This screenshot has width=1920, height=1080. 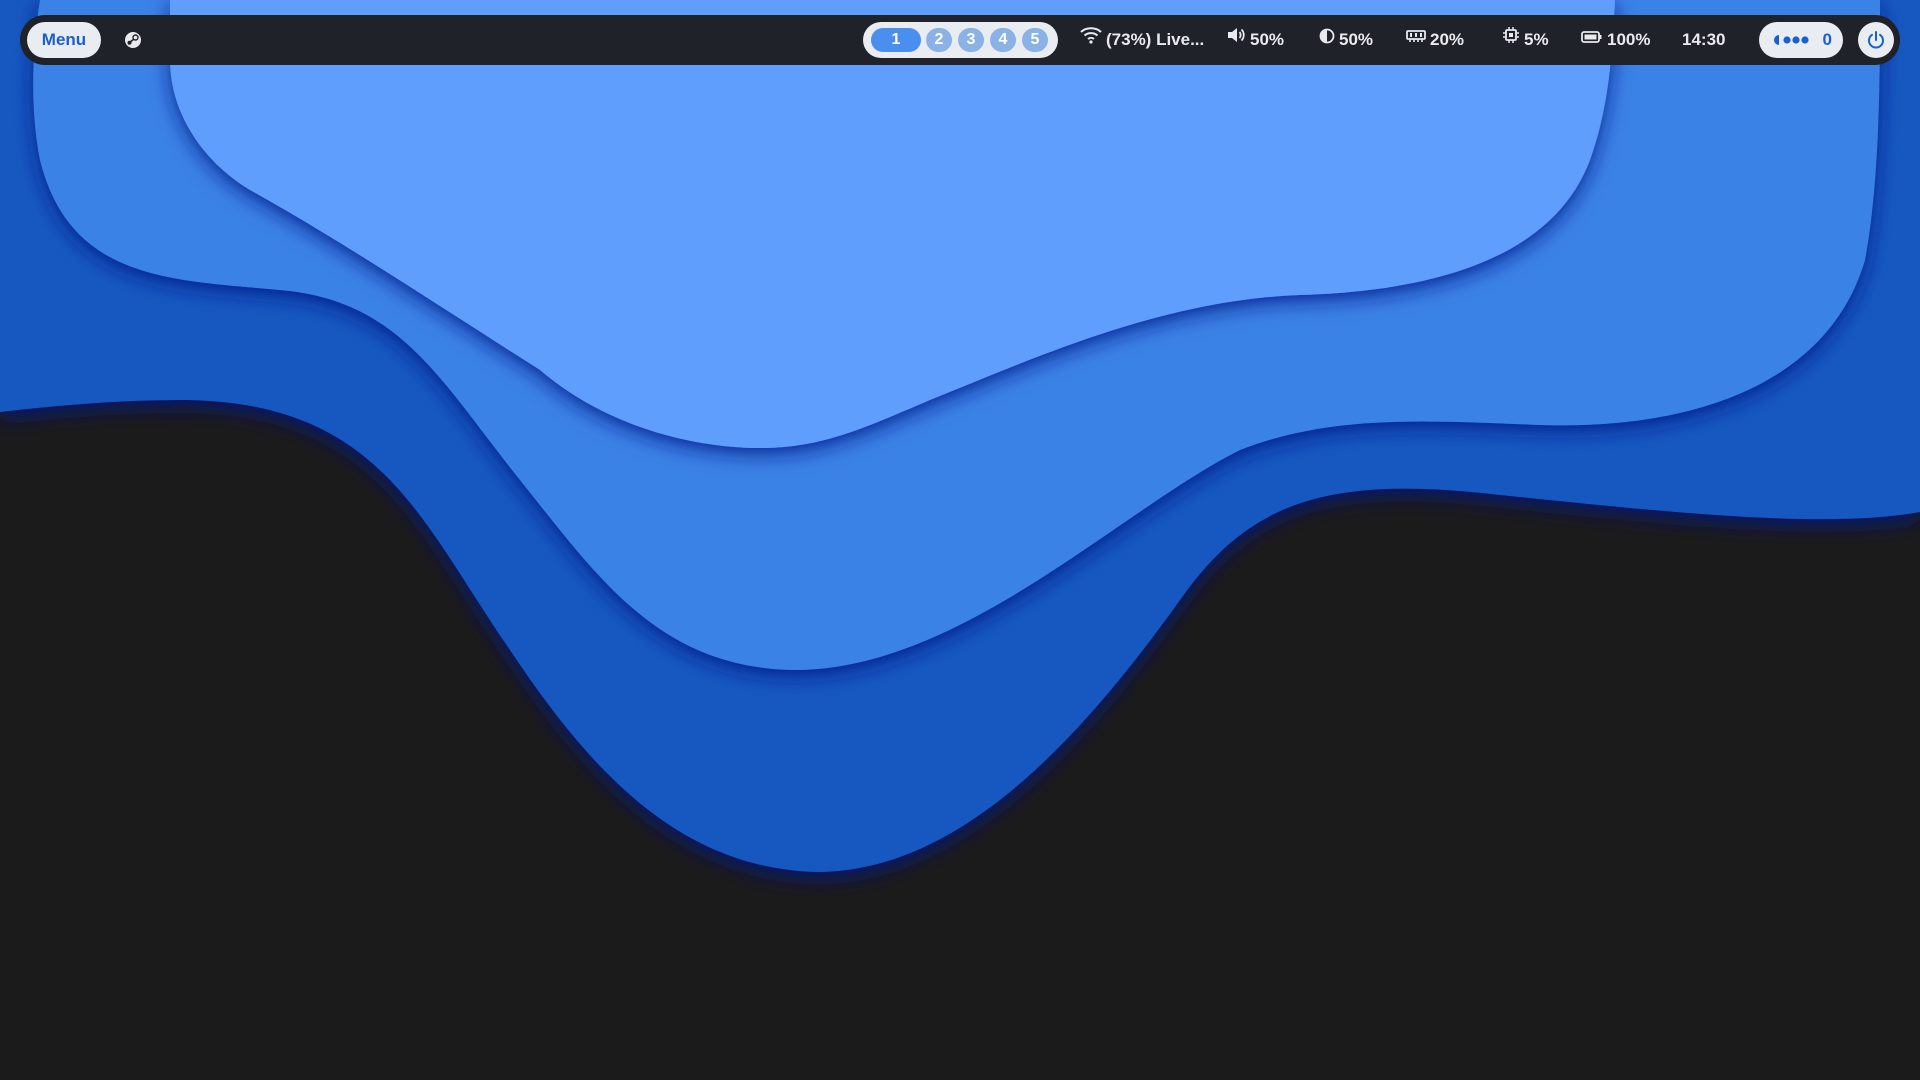 What do you see at coordinates (1236, 39) in the screenshot?
I see `volume-icon` at bounding box center [1236, 39].